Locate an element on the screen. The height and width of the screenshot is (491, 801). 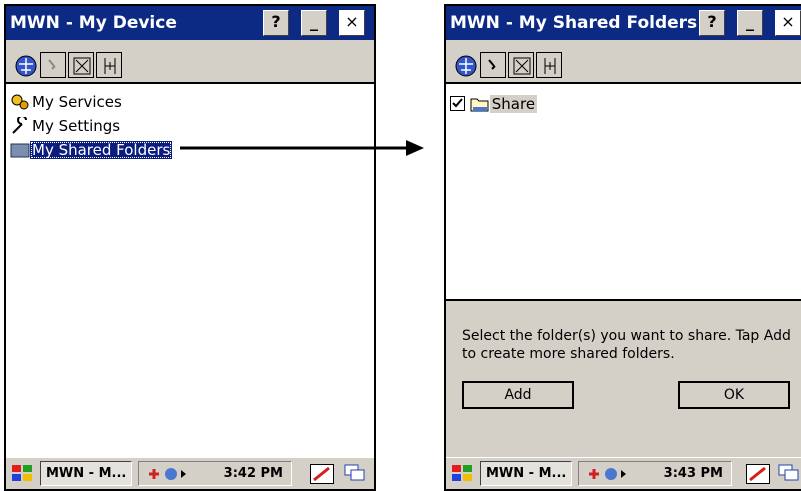
share-checkbox is located at coordinates (457, 103).